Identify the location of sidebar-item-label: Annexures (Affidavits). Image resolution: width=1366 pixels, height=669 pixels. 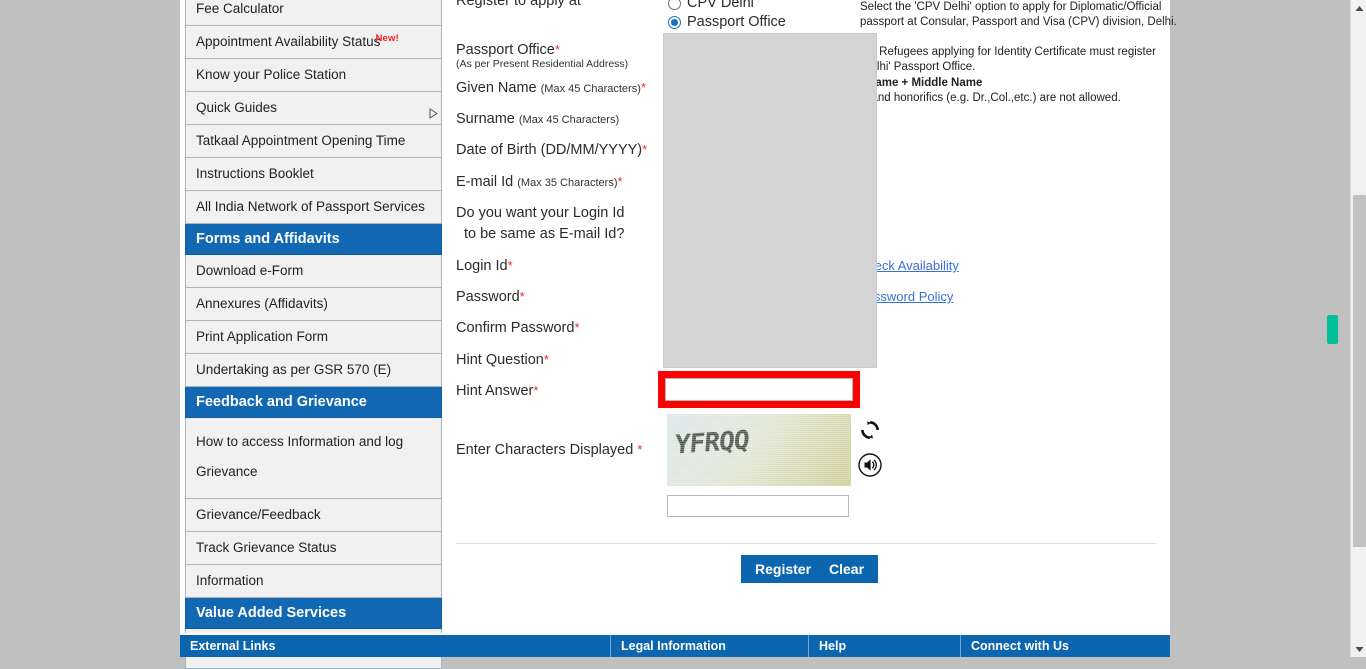
(262, 303).